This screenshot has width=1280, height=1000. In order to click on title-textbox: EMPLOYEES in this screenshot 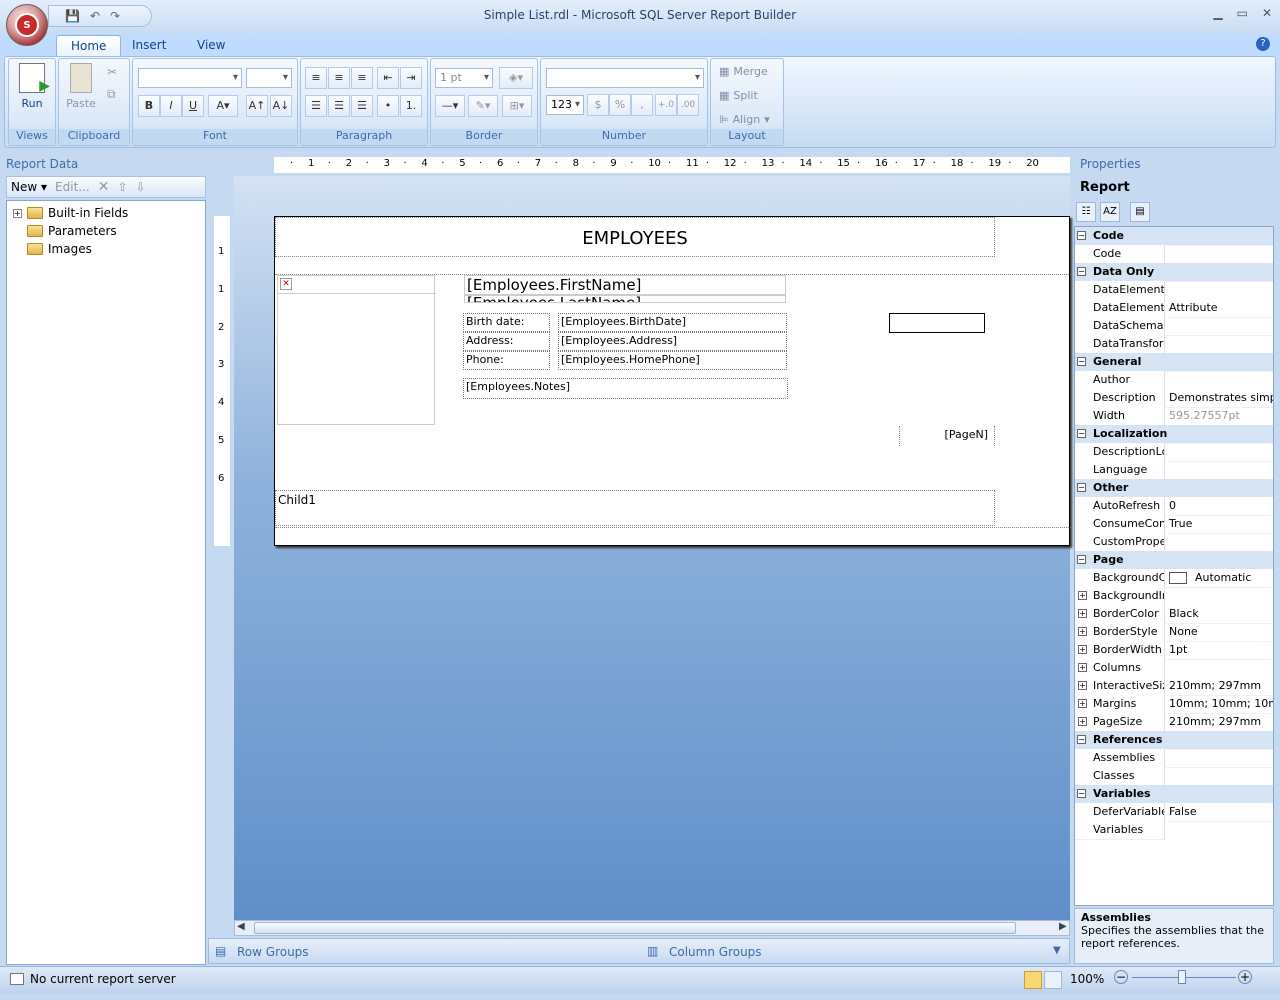, I will do `click(635, 237)`.